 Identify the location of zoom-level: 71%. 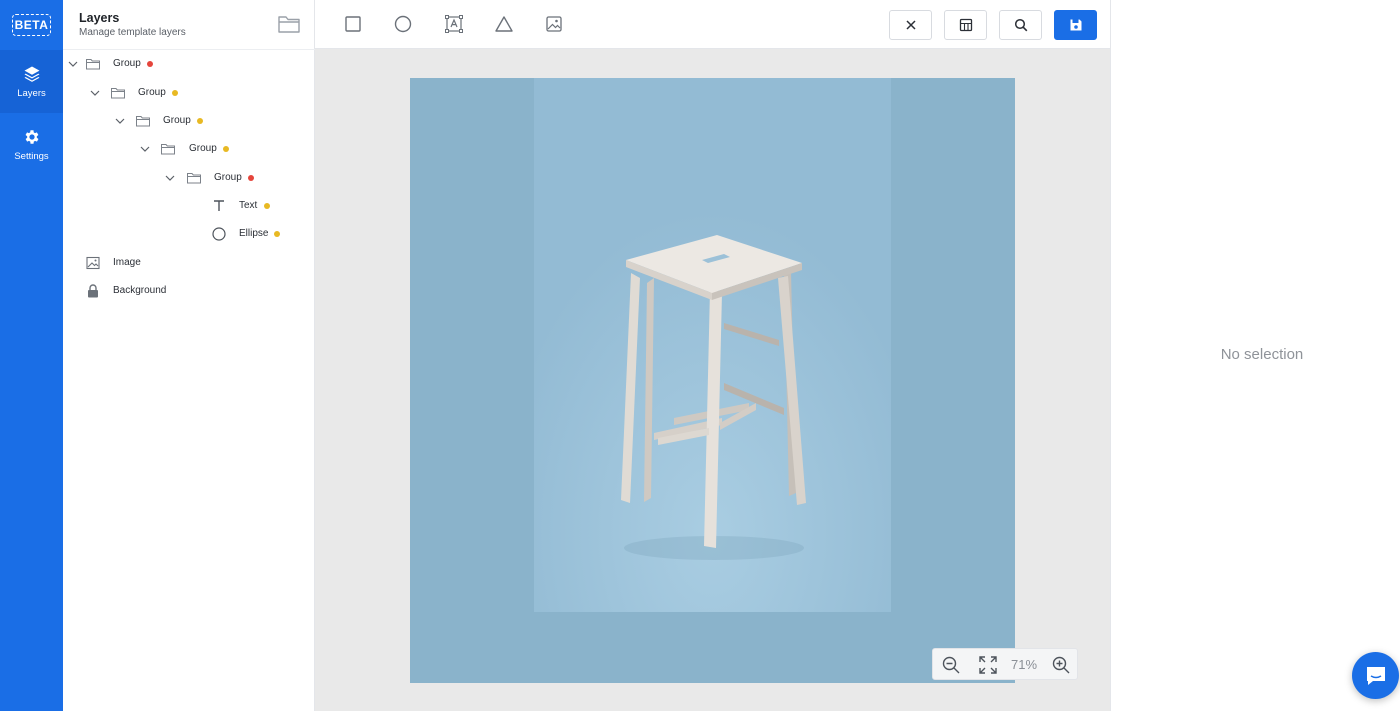
(1024, 664).